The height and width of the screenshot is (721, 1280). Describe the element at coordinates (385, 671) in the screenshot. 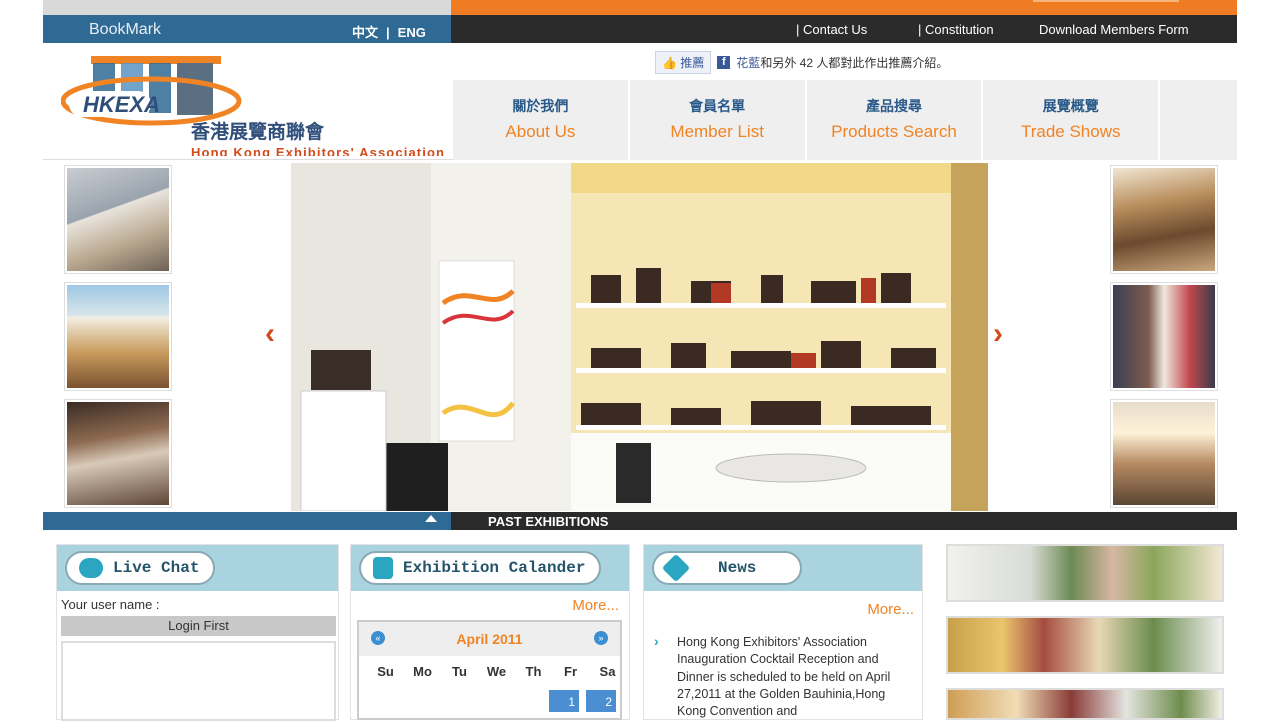

I see `weekday-label: Su` at that location.